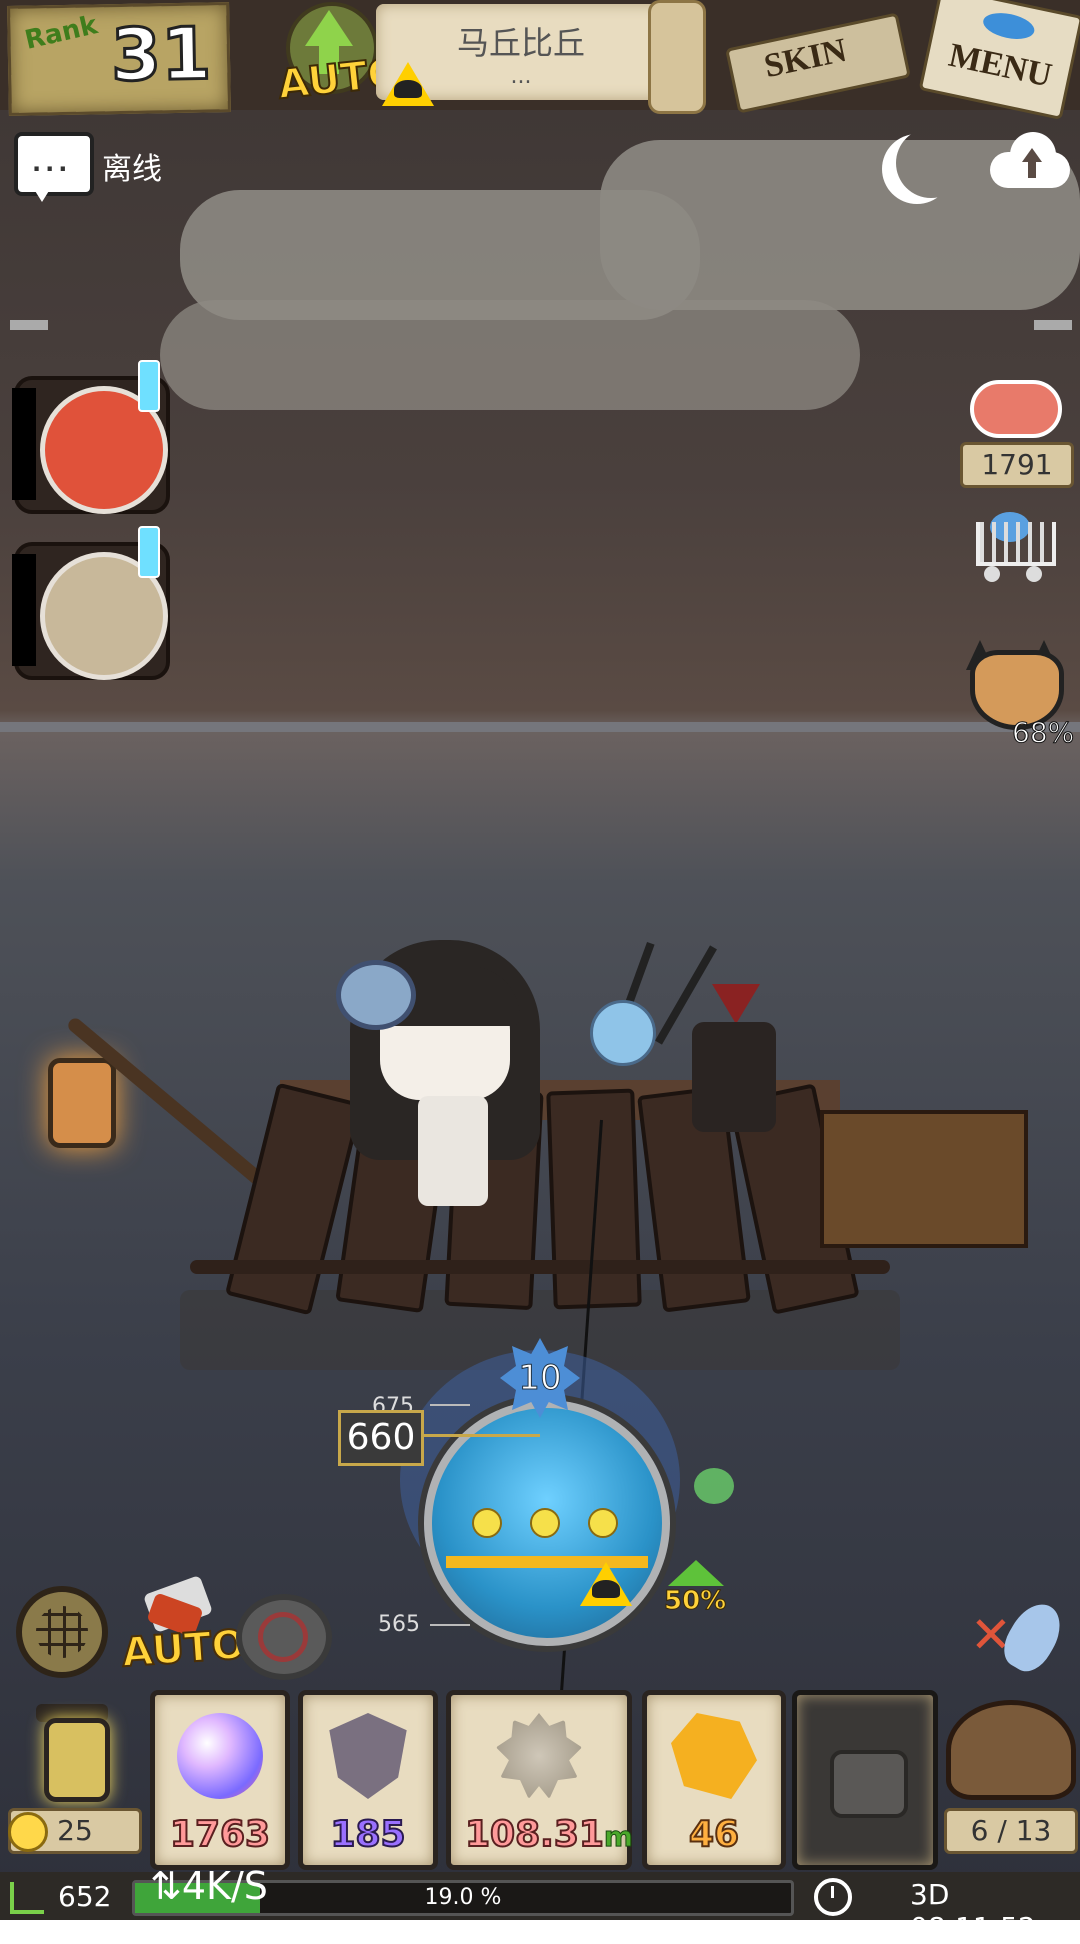 This screenshot has height=1944, width=1080. What do you see at coordinates (540, 1378) in the screenshot?
I see `level-badge-value: 10` at bounding box center [540, 1378].